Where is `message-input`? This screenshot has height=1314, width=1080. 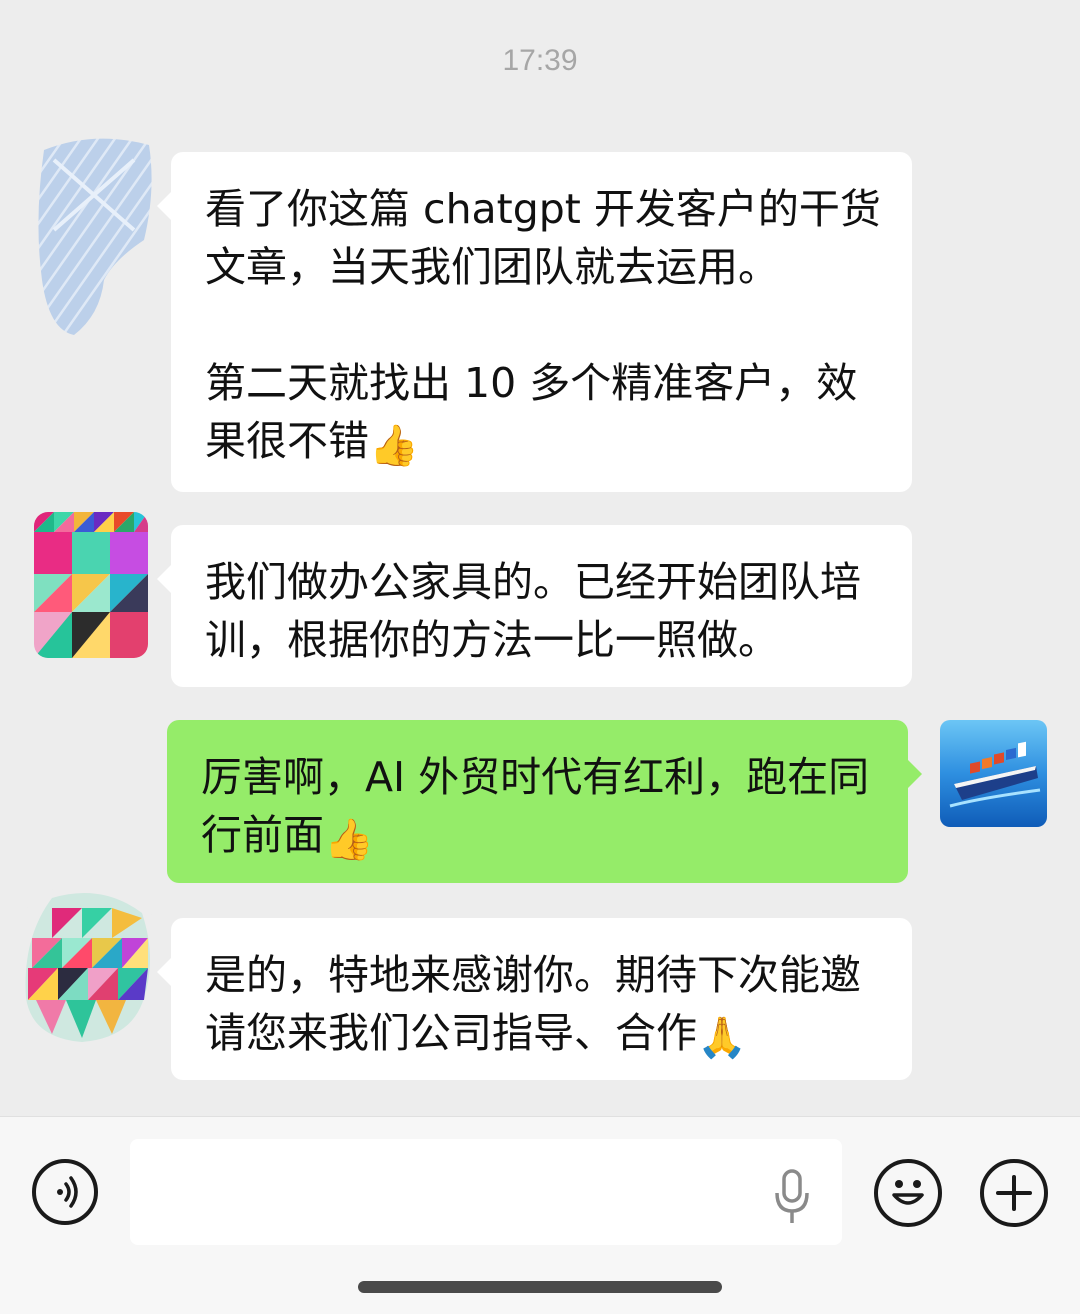 message-input is located at coordinates (486, 1192).